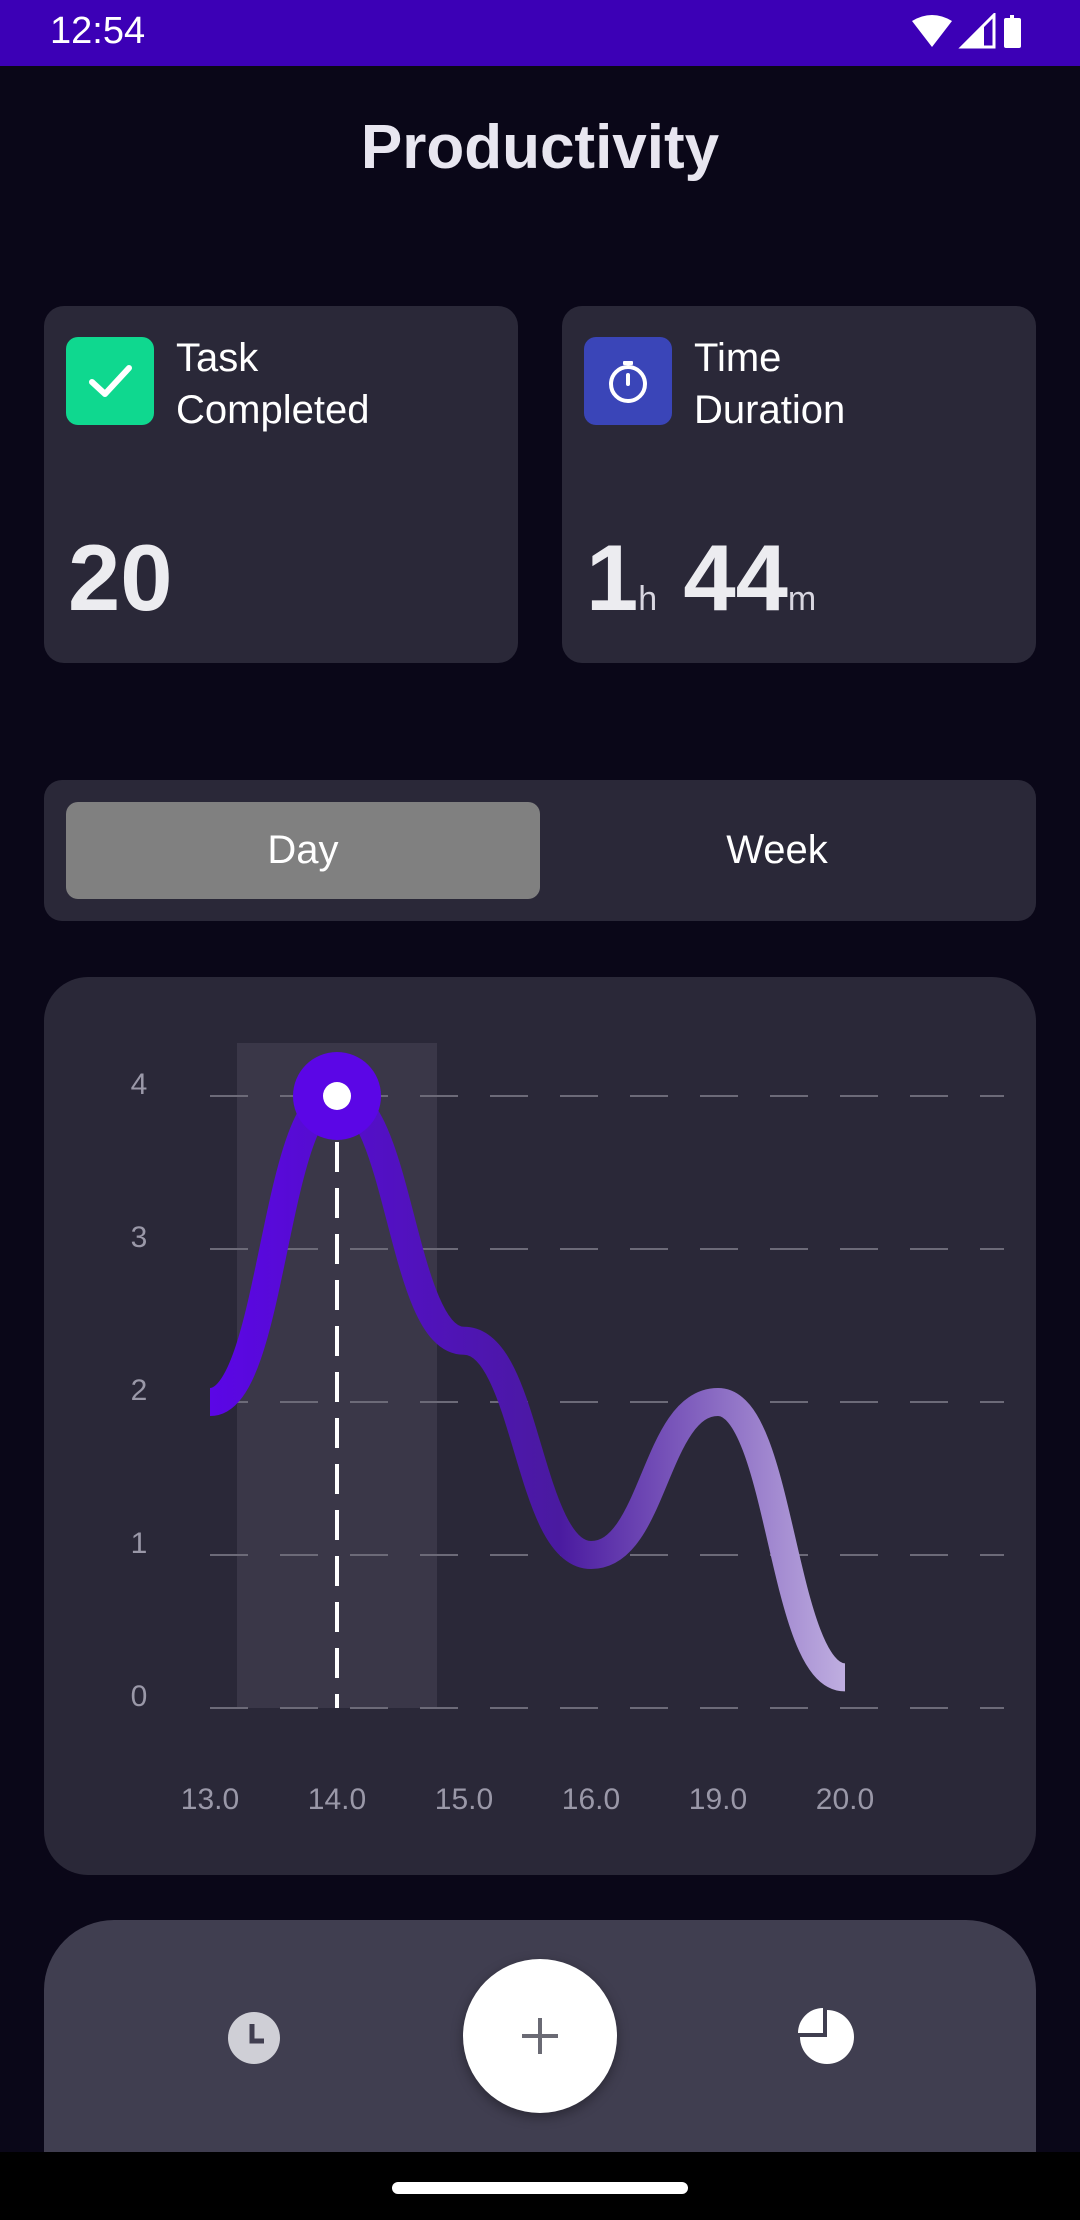 This screenshot has width=1080, height=2220. What do you see at coordinates (802, 599) in the screenshot?
I see `duration-minutes-unit: m` at bounding box center [802, 599].